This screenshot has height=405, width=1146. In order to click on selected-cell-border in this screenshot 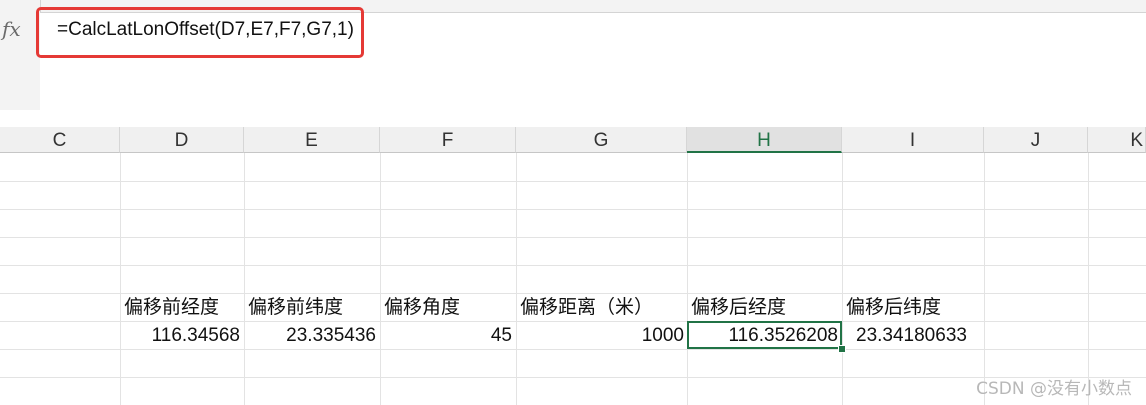, I will do `click(764, 335)`.